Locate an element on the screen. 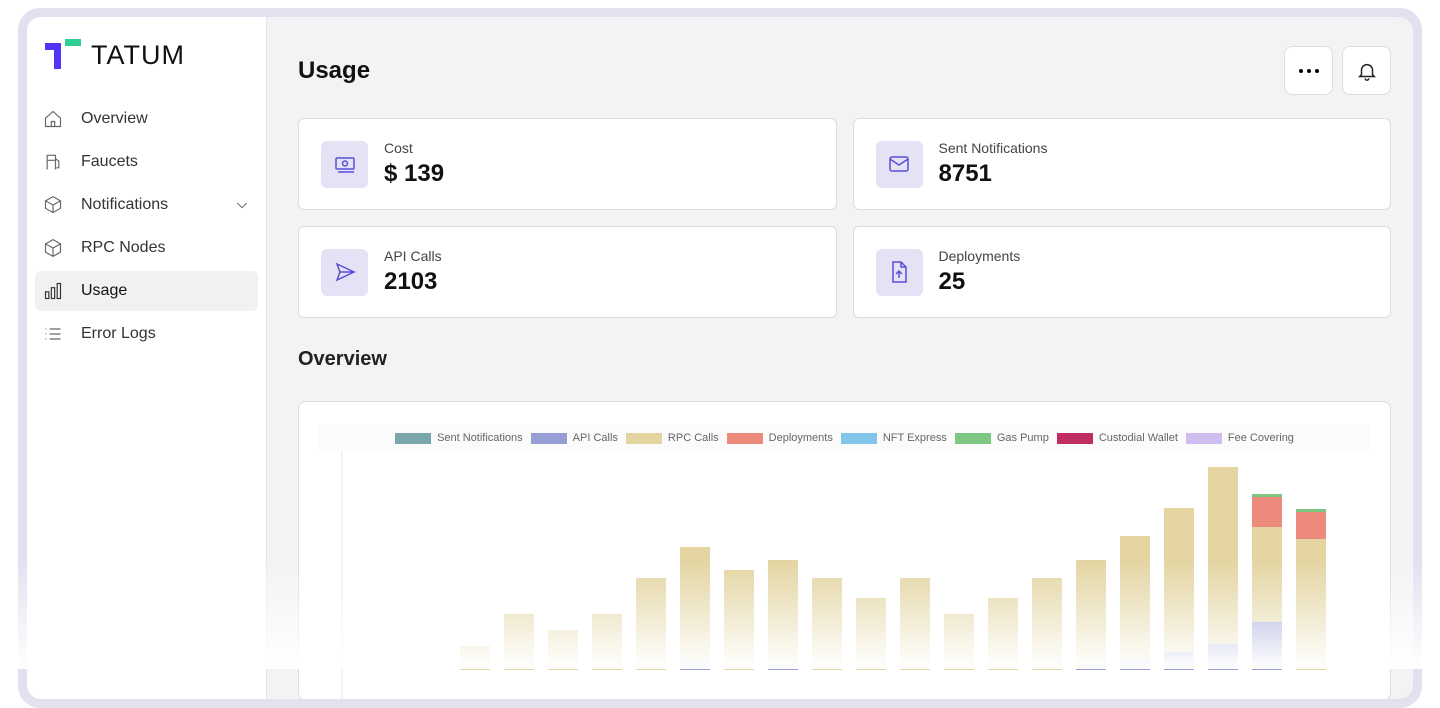  list-icon is located at coordinates (53, 334).